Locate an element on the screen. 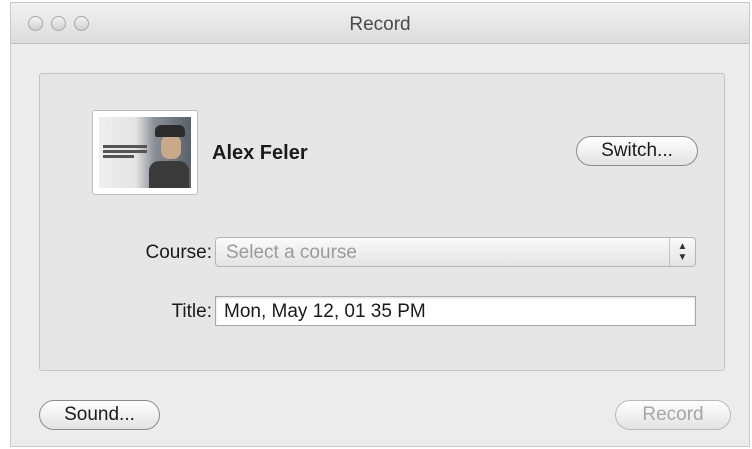 Image resolution: width=752 pixels, height=449 pixels. course-select-value: Select a course is located at coordinates (291, 252).